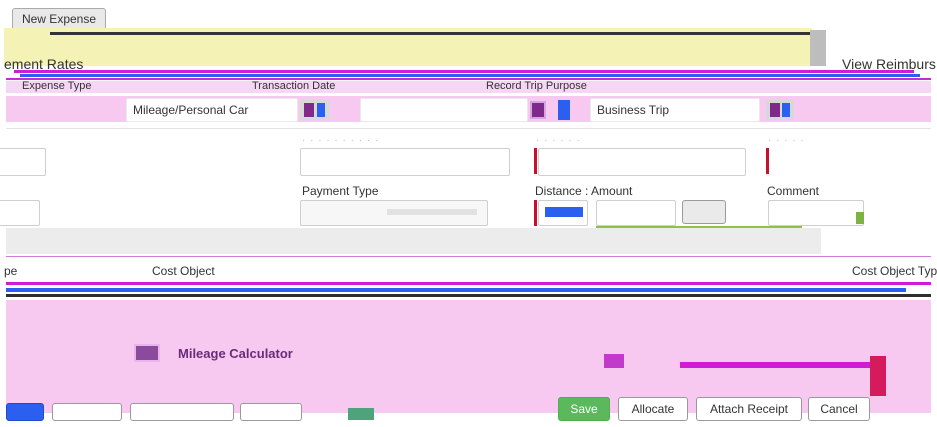  Describe the element at coordinates (633, 110) in the screenshot. I see `trip-purpose-value: Business Trip` at that location.